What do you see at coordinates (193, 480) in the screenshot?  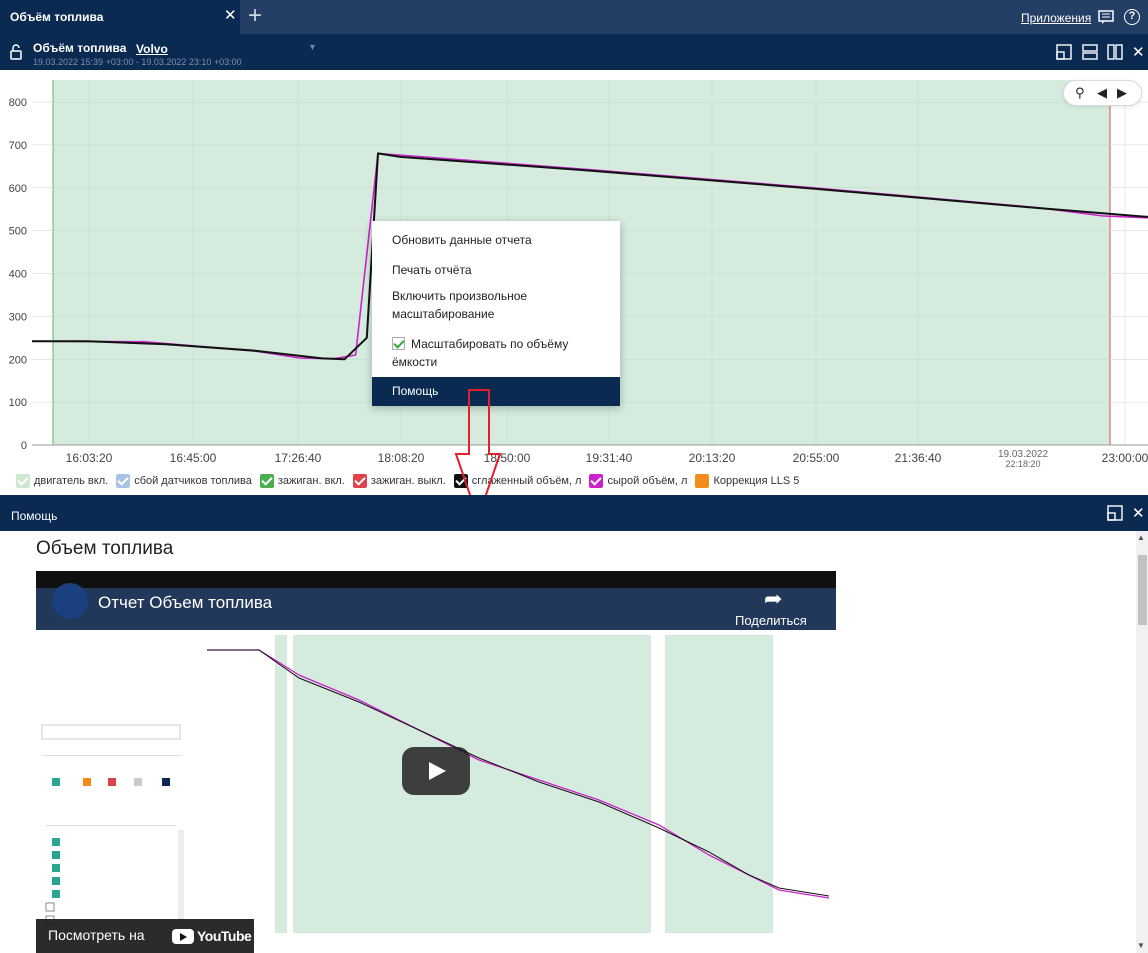 I see `legend-label: сбой датчиков топлива` at bounding box center [193, 480].